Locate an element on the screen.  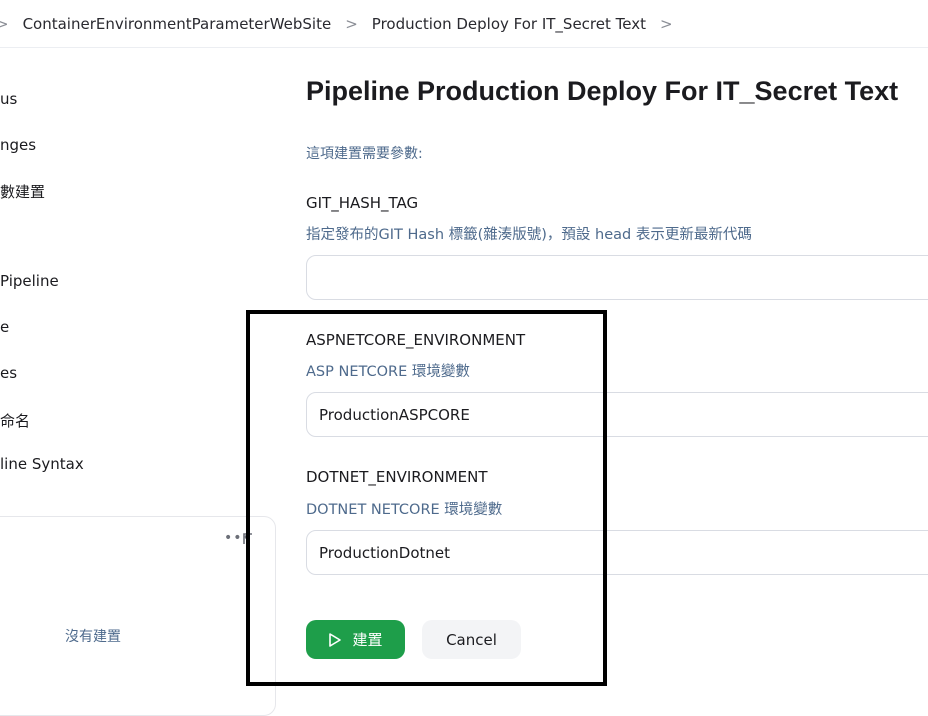
sidebar-item-pipeline-syntax: line Syntax is located at coordinates (42, 464).